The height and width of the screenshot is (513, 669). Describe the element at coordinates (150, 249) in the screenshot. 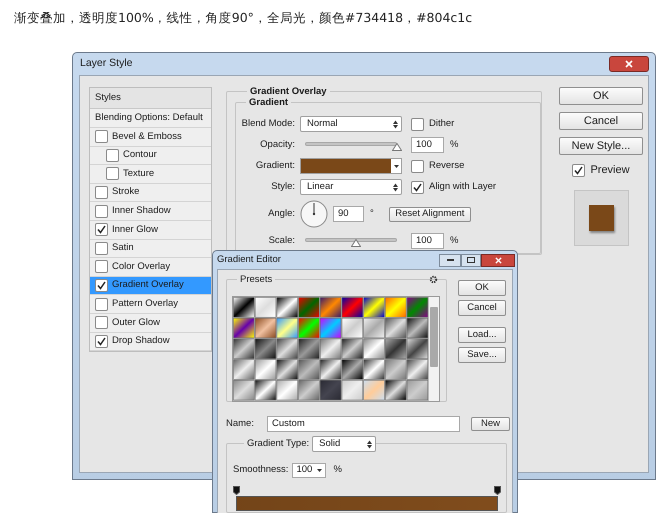

I see `style-list-item: Satin` at that location.